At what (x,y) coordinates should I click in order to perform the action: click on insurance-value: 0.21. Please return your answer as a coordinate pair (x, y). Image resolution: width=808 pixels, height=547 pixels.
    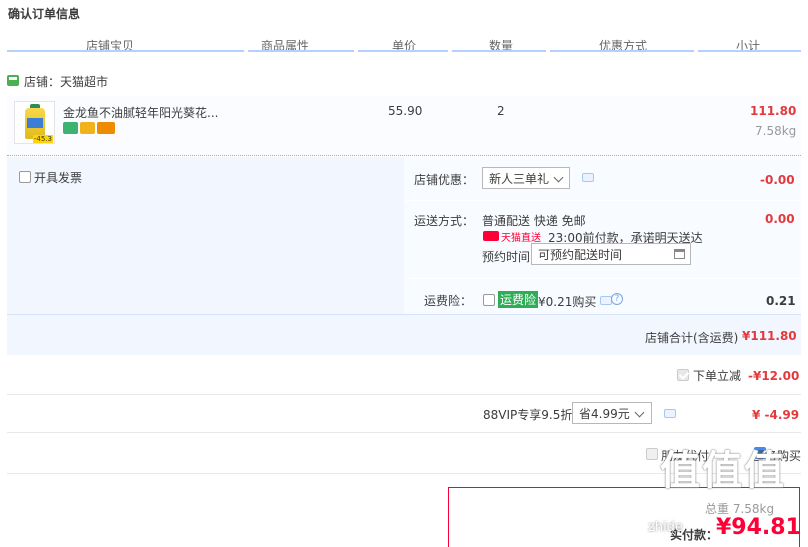
    Looking at the image, I should click on (781, 301).